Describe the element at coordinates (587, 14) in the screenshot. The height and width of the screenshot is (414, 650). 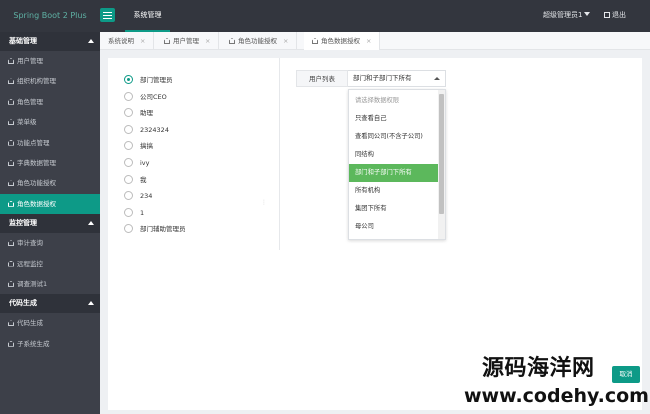
I see `chevron-down-icon` at that location.